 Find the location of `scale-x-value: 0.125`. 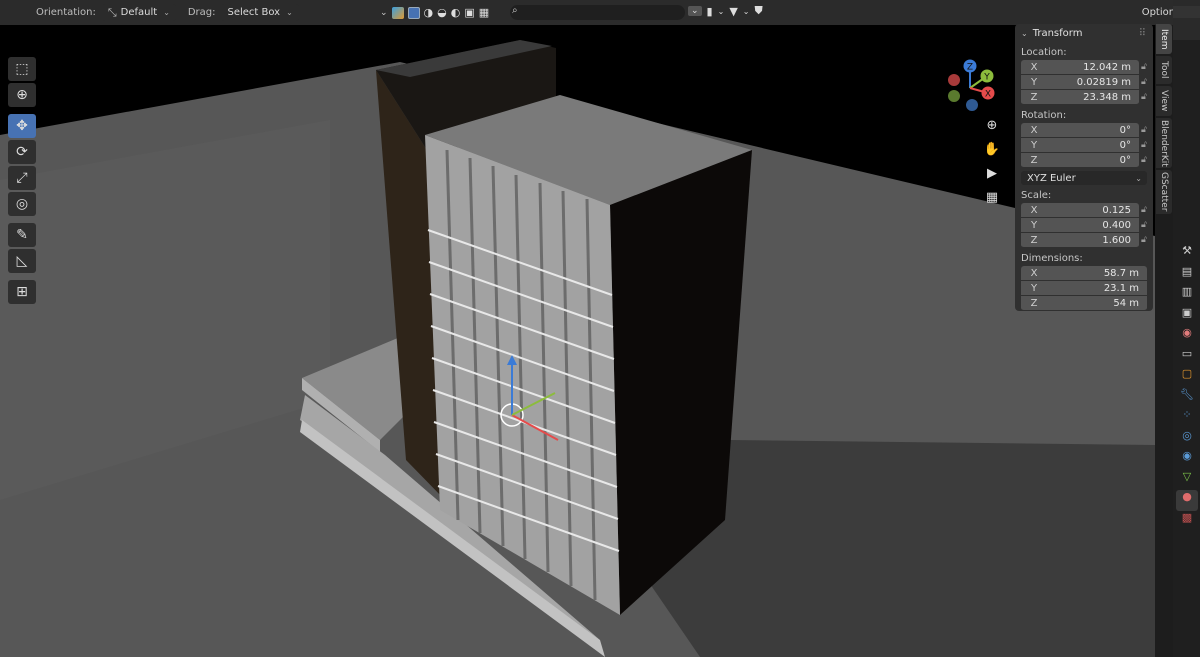

scale-x-value: 0.125 is located at coordinates (1116, 210).